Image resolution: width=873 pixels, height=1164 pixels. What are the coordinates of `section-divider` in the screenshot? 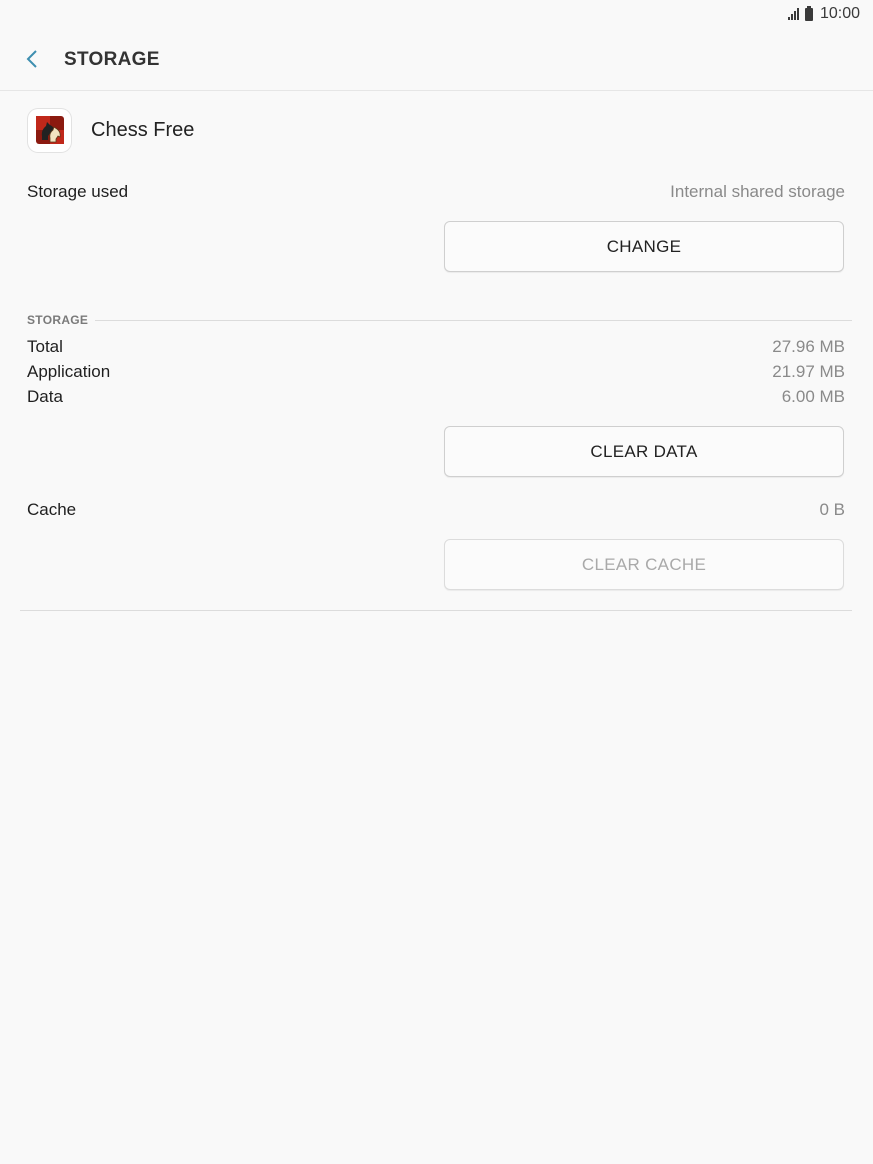 It's located at (473, 320).